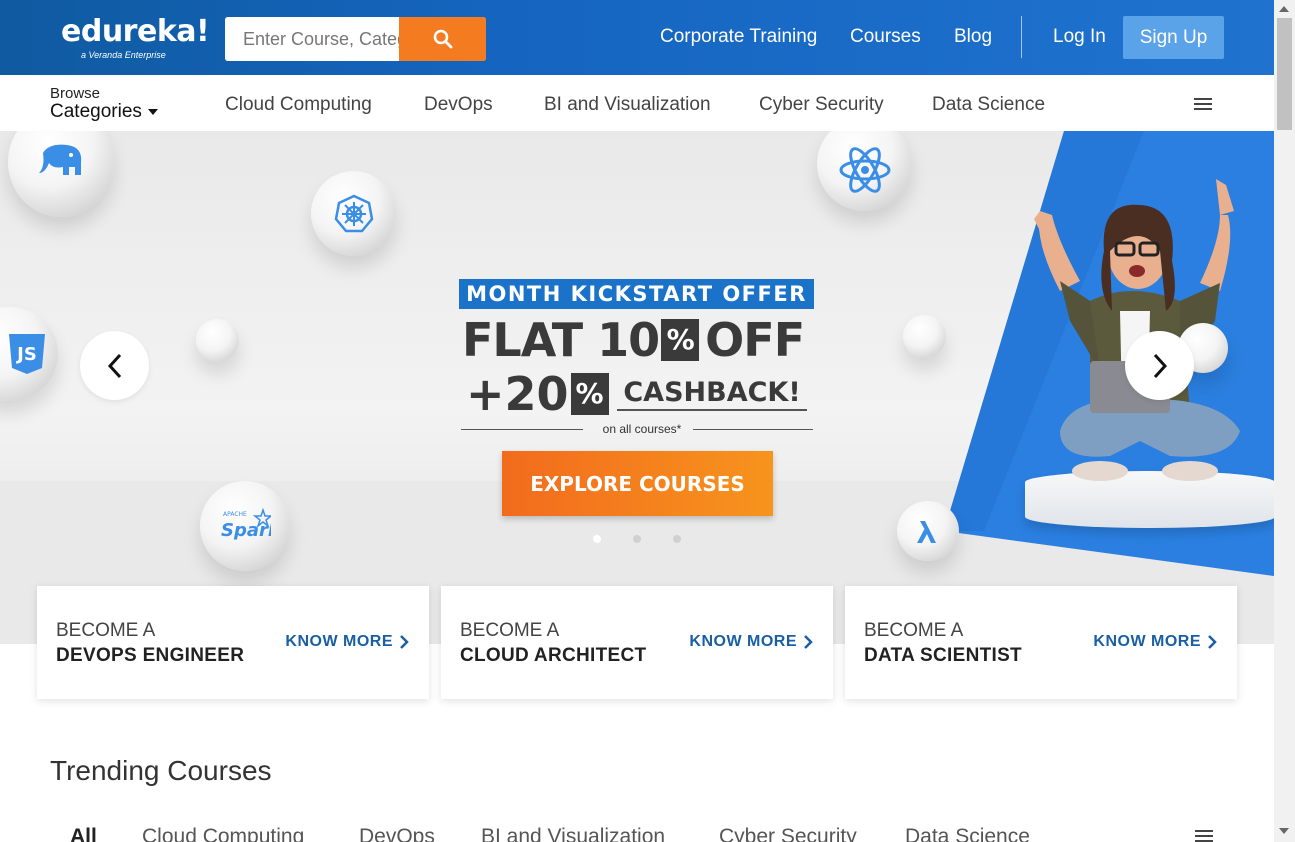  Describe the element at coordinates (235, 514) in the screenshot. I see `apache-label: APACHE` at that location.